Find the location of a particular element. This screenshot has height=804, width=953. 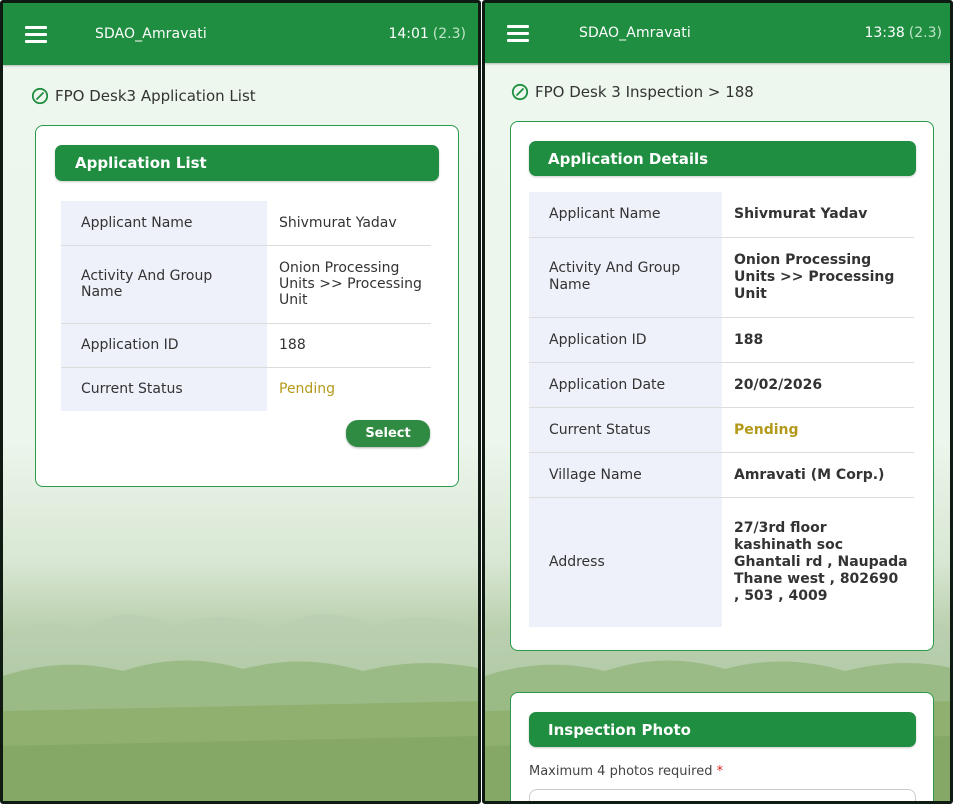

photo-requirement-hint: Maximum 4 photos required * is located at coordinates (731, 771).